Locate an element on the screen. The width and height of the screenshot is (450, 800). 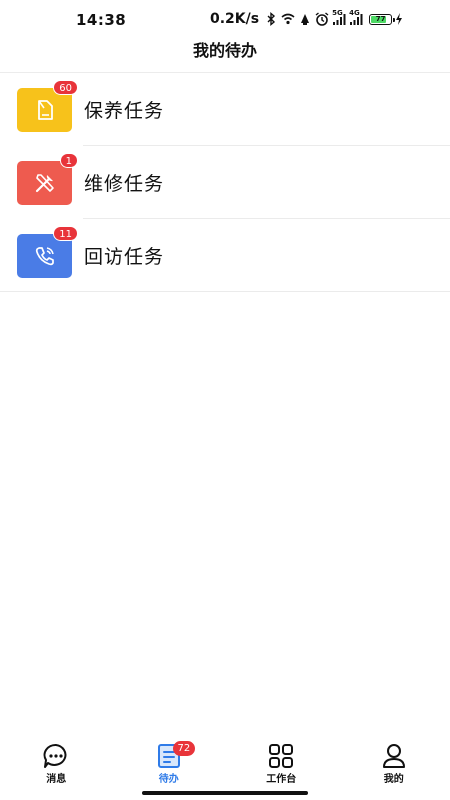
signal-4g-icon: 4G is located at coordinates (356, 17).